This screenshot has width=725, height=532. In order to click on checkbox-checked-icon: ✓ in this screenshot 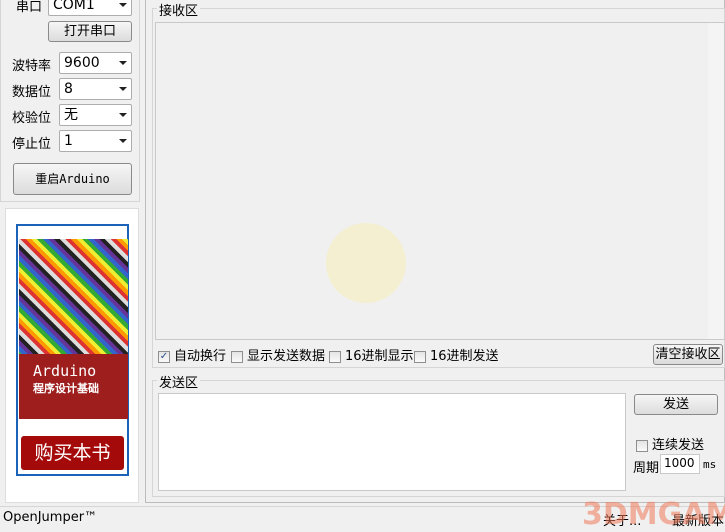, I will do `click(164, 356)`.